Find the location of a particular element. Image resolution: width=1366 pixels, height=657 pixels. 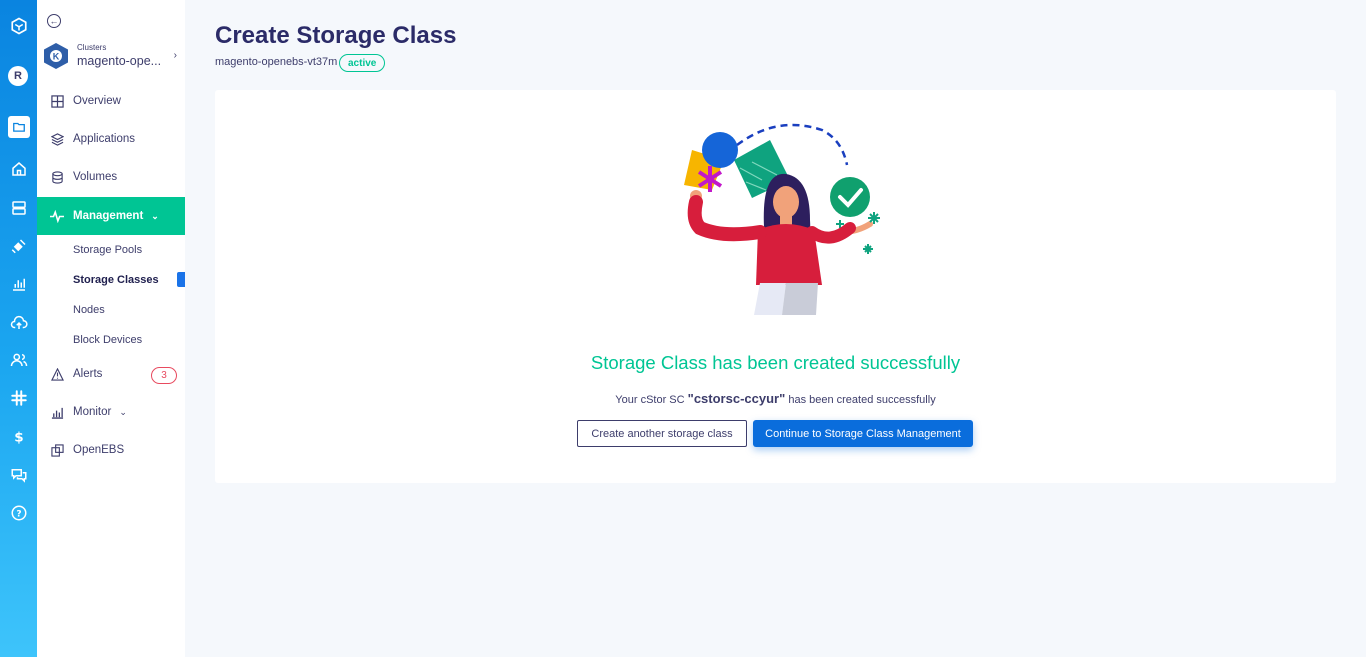

server-icon is located at coordinates (18, 208).